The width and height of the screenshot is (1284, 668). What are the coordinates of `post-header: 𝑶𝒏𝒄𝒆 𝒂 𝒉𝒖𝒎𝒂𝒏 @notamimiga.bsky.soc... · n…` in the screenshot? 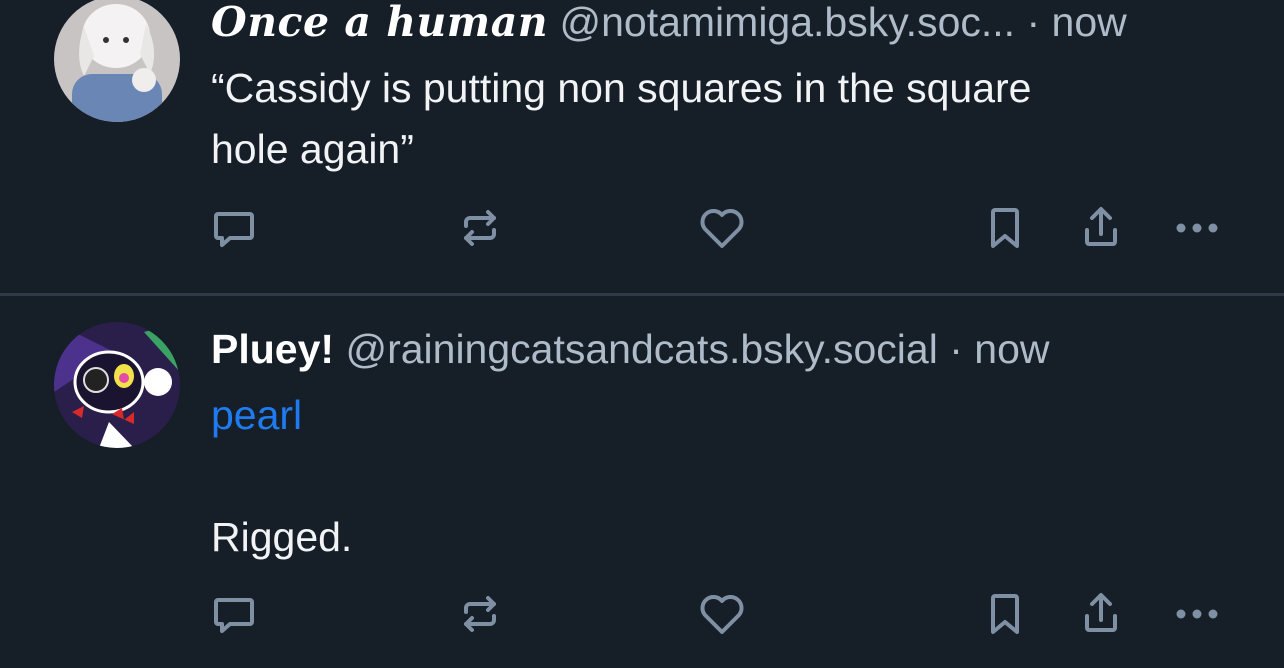 It's located at (669, 23).